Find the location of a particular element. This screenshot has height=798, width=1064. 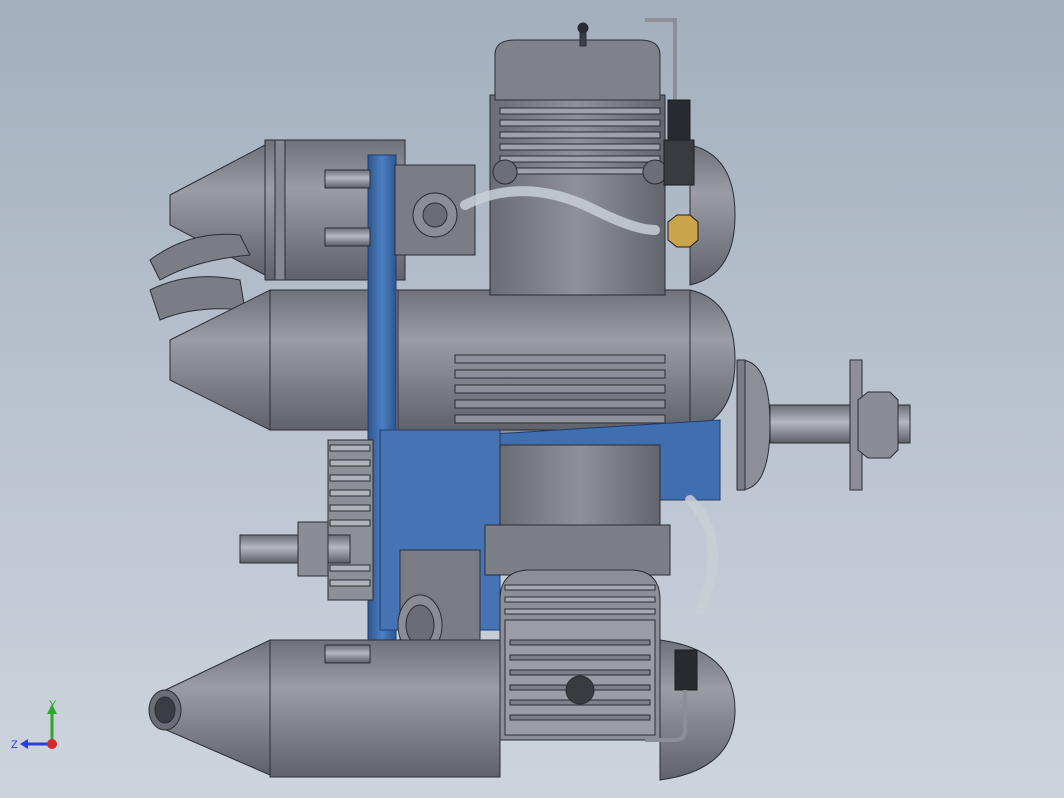

gear is located at coordinates (350, 520).